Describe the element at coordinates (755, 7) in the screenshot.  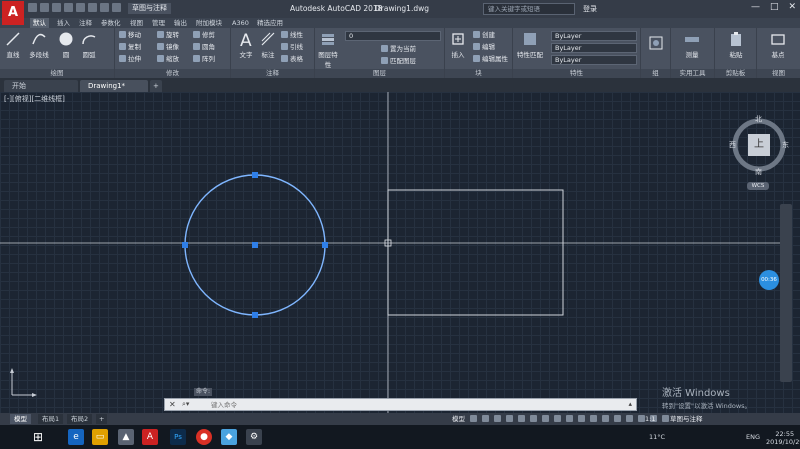
I see `minimize-icon: —` at that location.